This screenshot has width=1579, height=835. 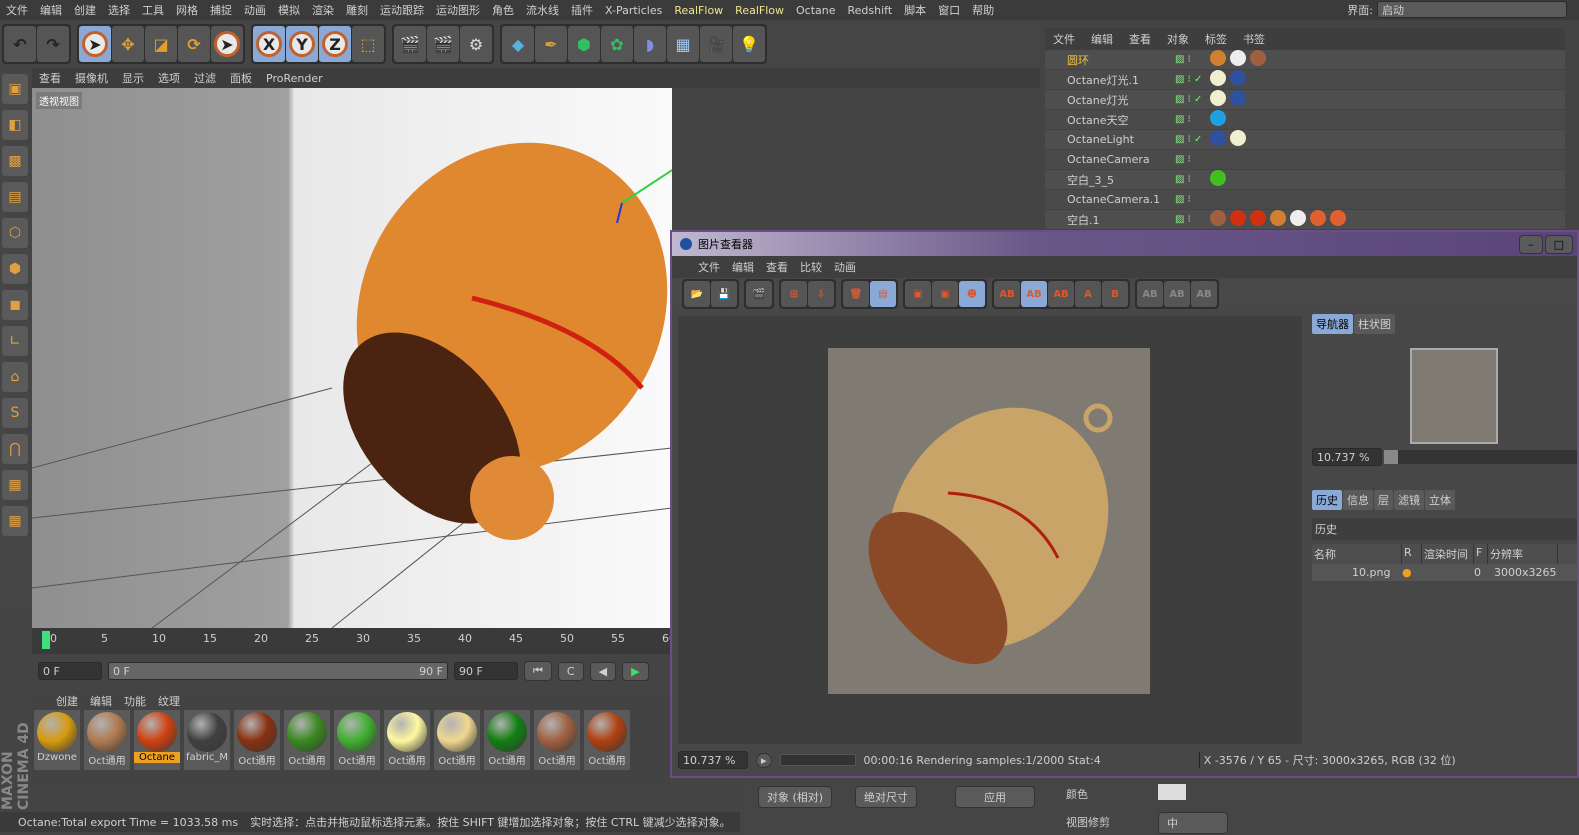 I want to click on viewer-menu-item: 比较, so click(x=811, y=267).